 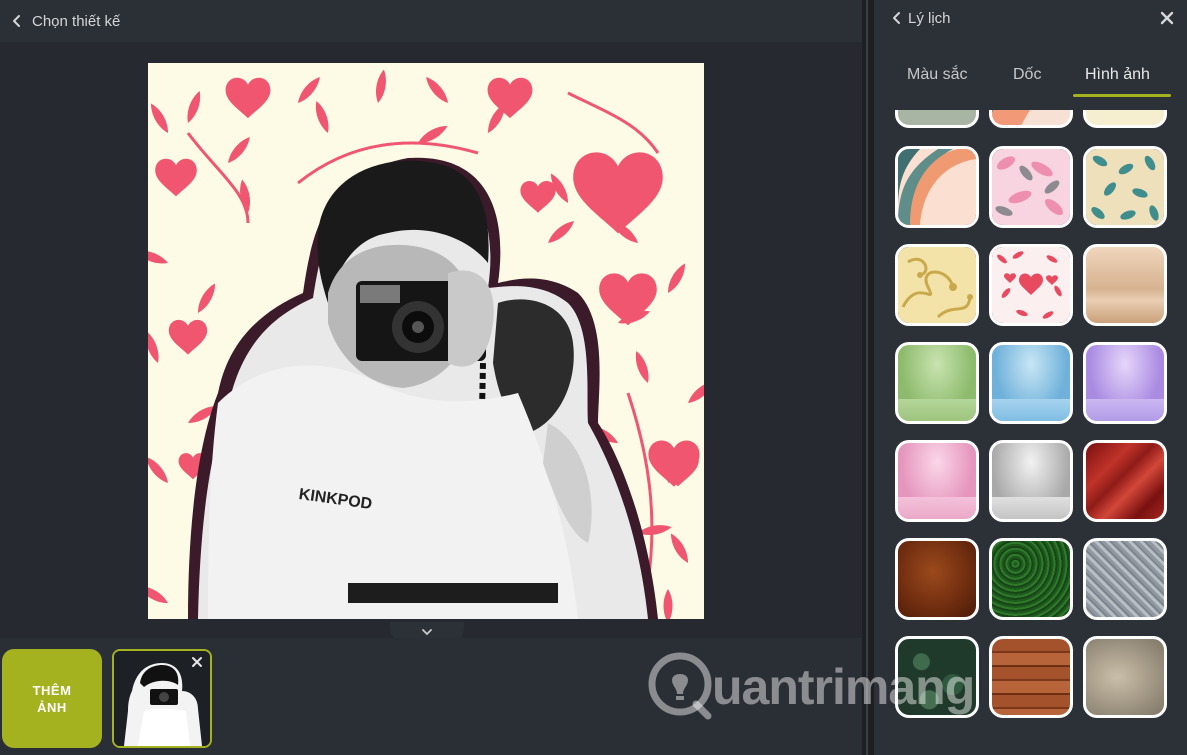 What do you see at coordinates (427, 632) in the screenshot?
I see `chevron-down-icon` at bounding box center [427, 632].